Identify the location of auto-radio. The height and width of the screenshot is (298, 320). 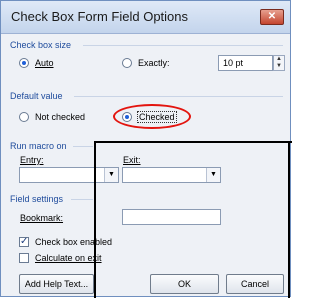
(24, 63).